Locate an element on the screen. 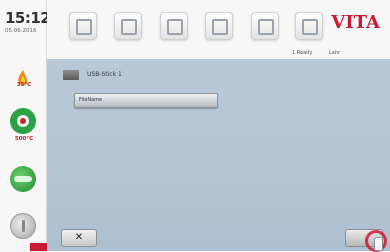  stop-icon is located at coordinates (23, 226).